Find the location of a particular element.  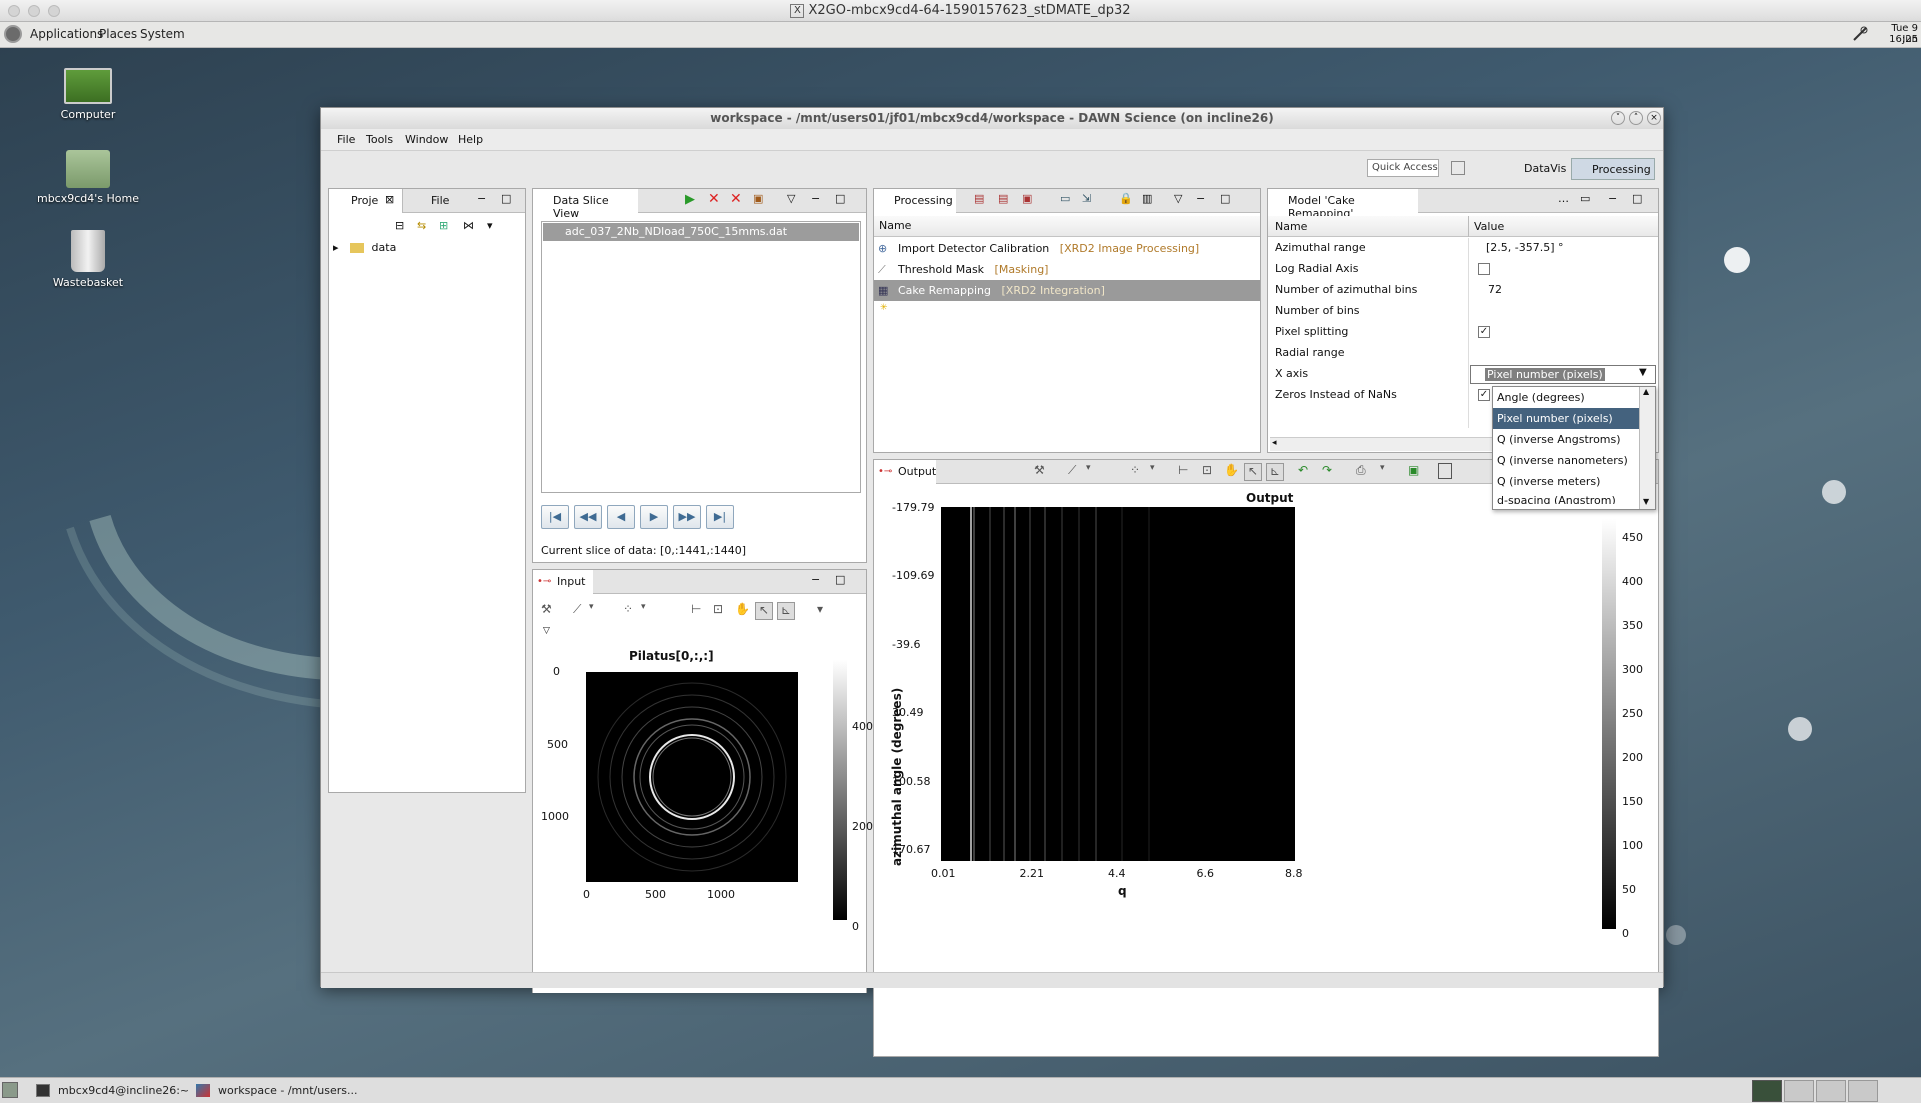

applications-menu: Applications is located at coordinates (66, 34).